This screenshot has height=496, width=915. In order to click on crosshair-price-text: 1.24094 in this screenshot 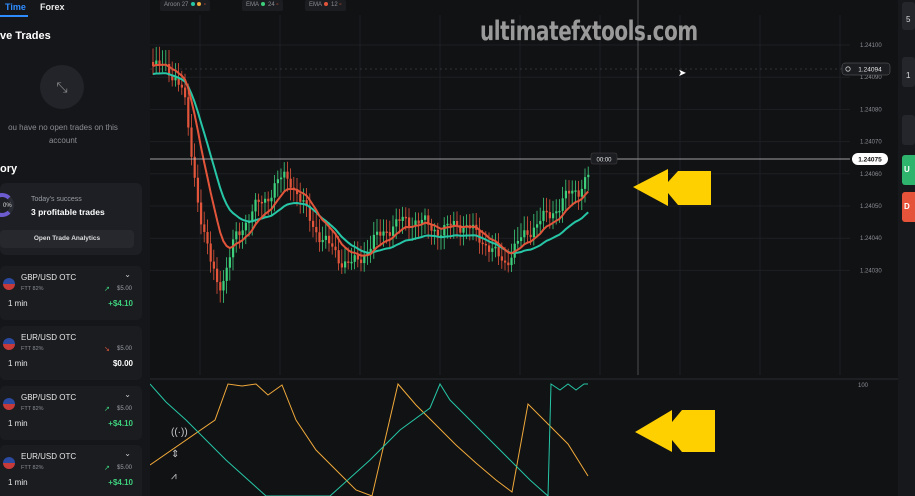, I will do `click(870, 70)`.